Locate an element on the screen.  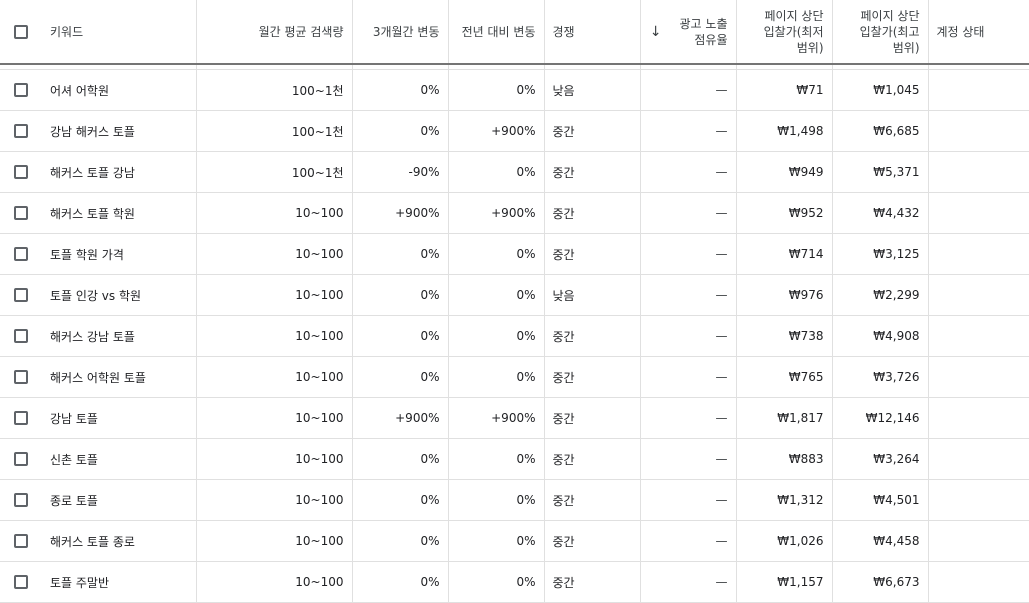
top-bid-high-cell: ₩4,908 is located at coordinates (880, 336).